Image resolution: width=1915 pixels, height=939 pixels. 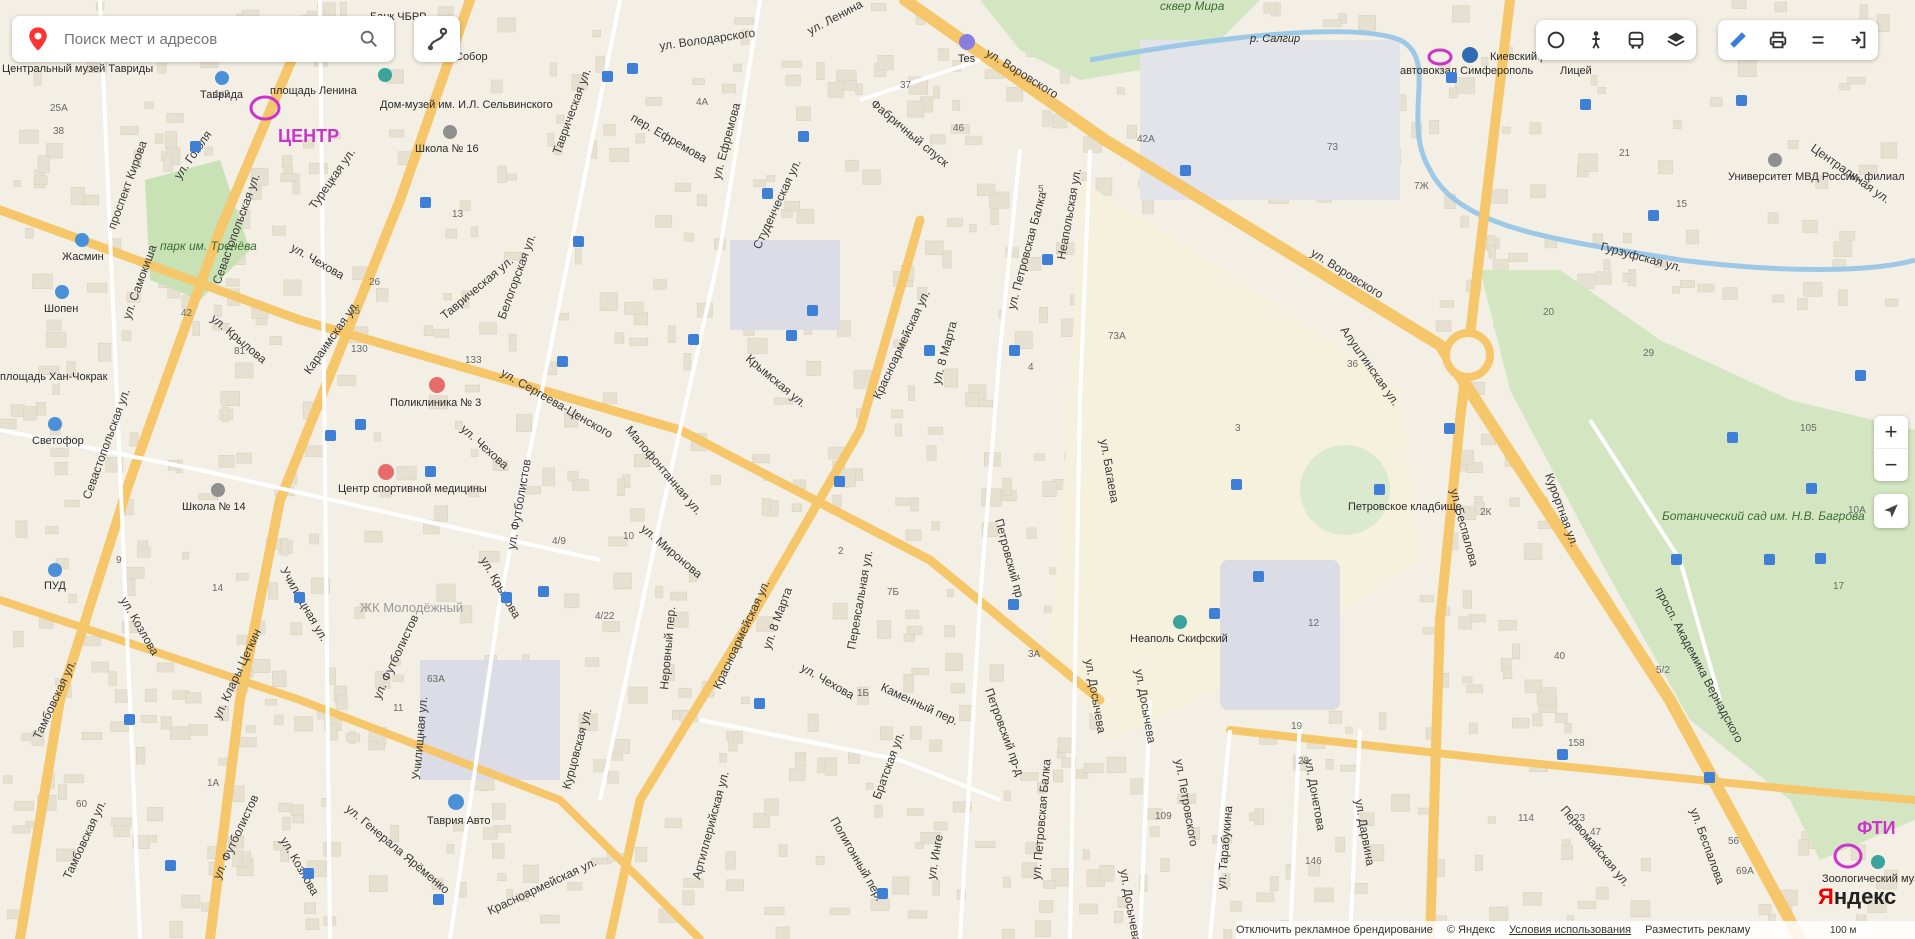 I want to click on location-arrow-icon, so click(x=1891, y=511).